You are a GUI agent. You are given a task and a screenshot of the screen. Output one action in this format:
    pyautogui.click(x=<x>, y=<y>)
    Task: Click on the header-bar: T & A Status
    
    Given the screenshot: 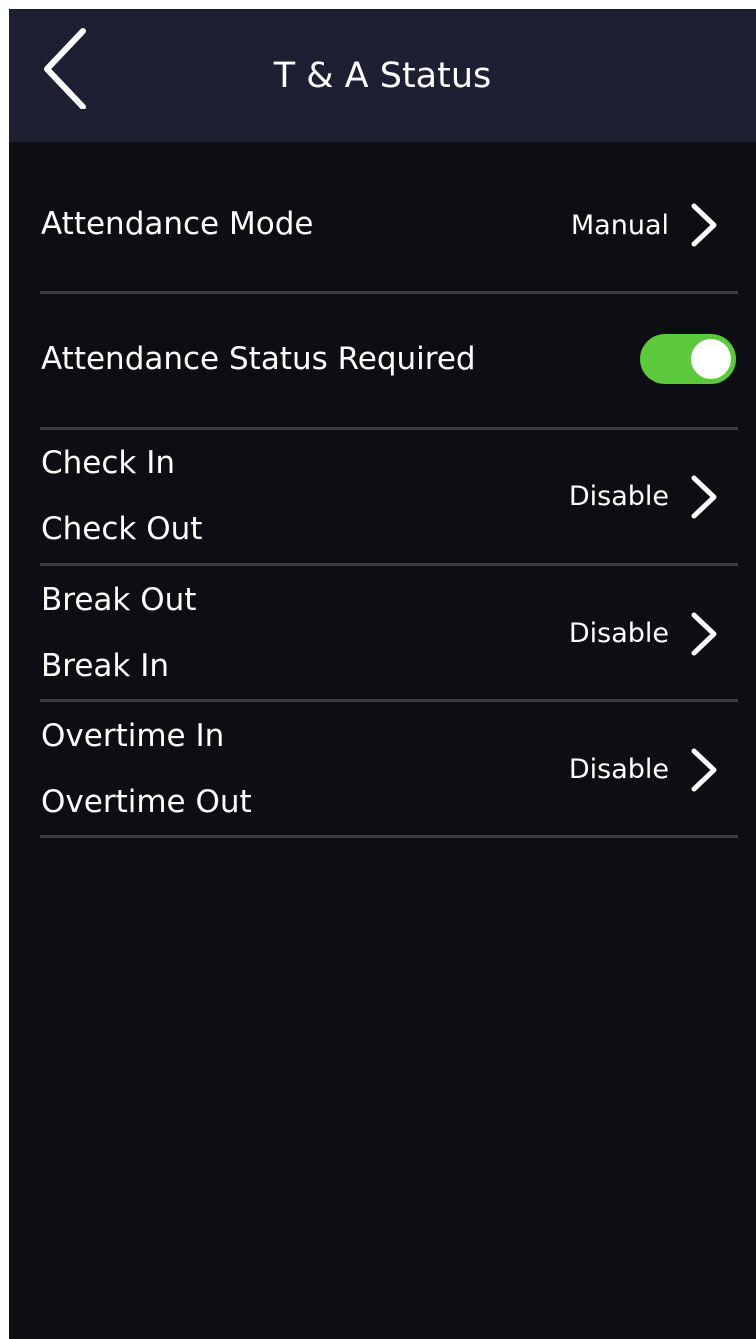 What is the action you would take?
    pyautogui.click(x=382, y=75)
    